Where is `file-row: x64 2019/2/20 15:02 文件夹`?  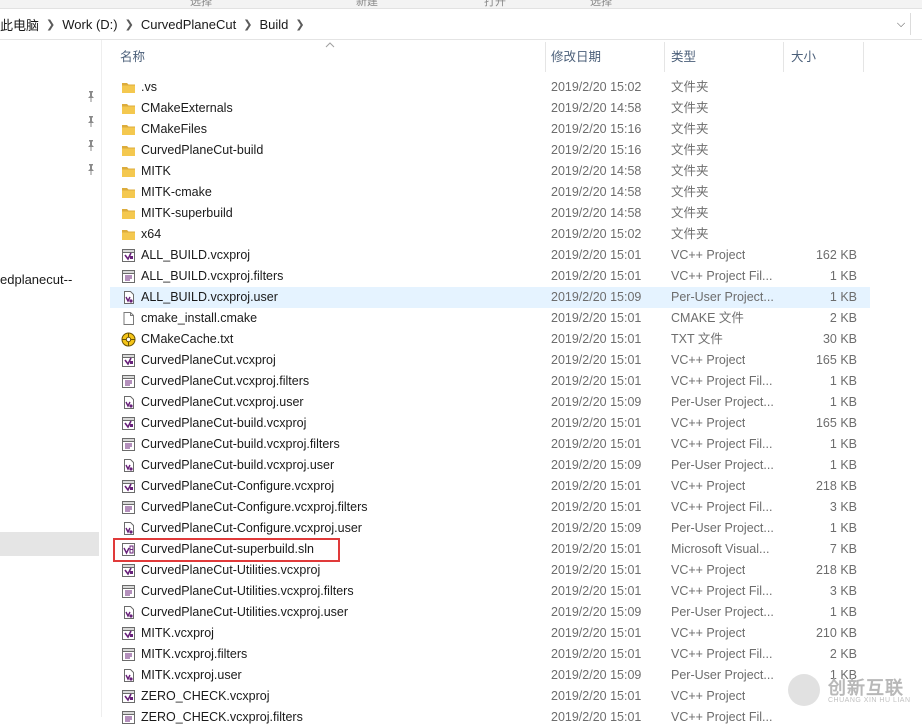
file-row: x64 2019/2/20 15:02 文件夹 is located at coordinates (490, 234).